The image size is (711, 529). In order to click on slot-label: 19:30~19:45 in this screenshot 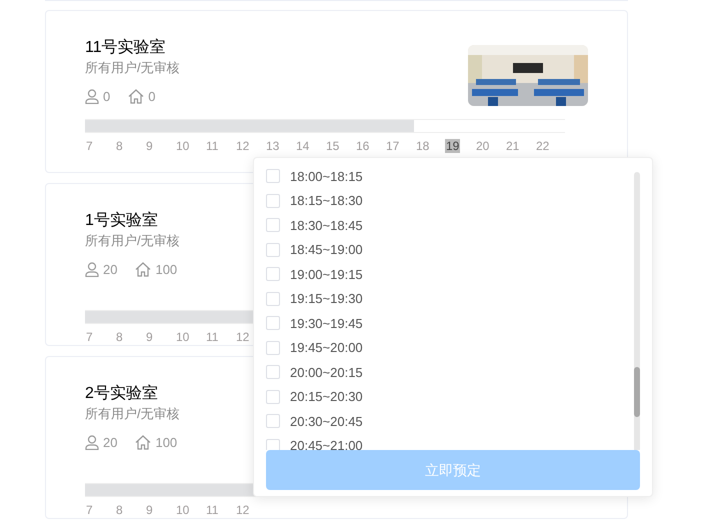, I will do `click(326, 323)`.